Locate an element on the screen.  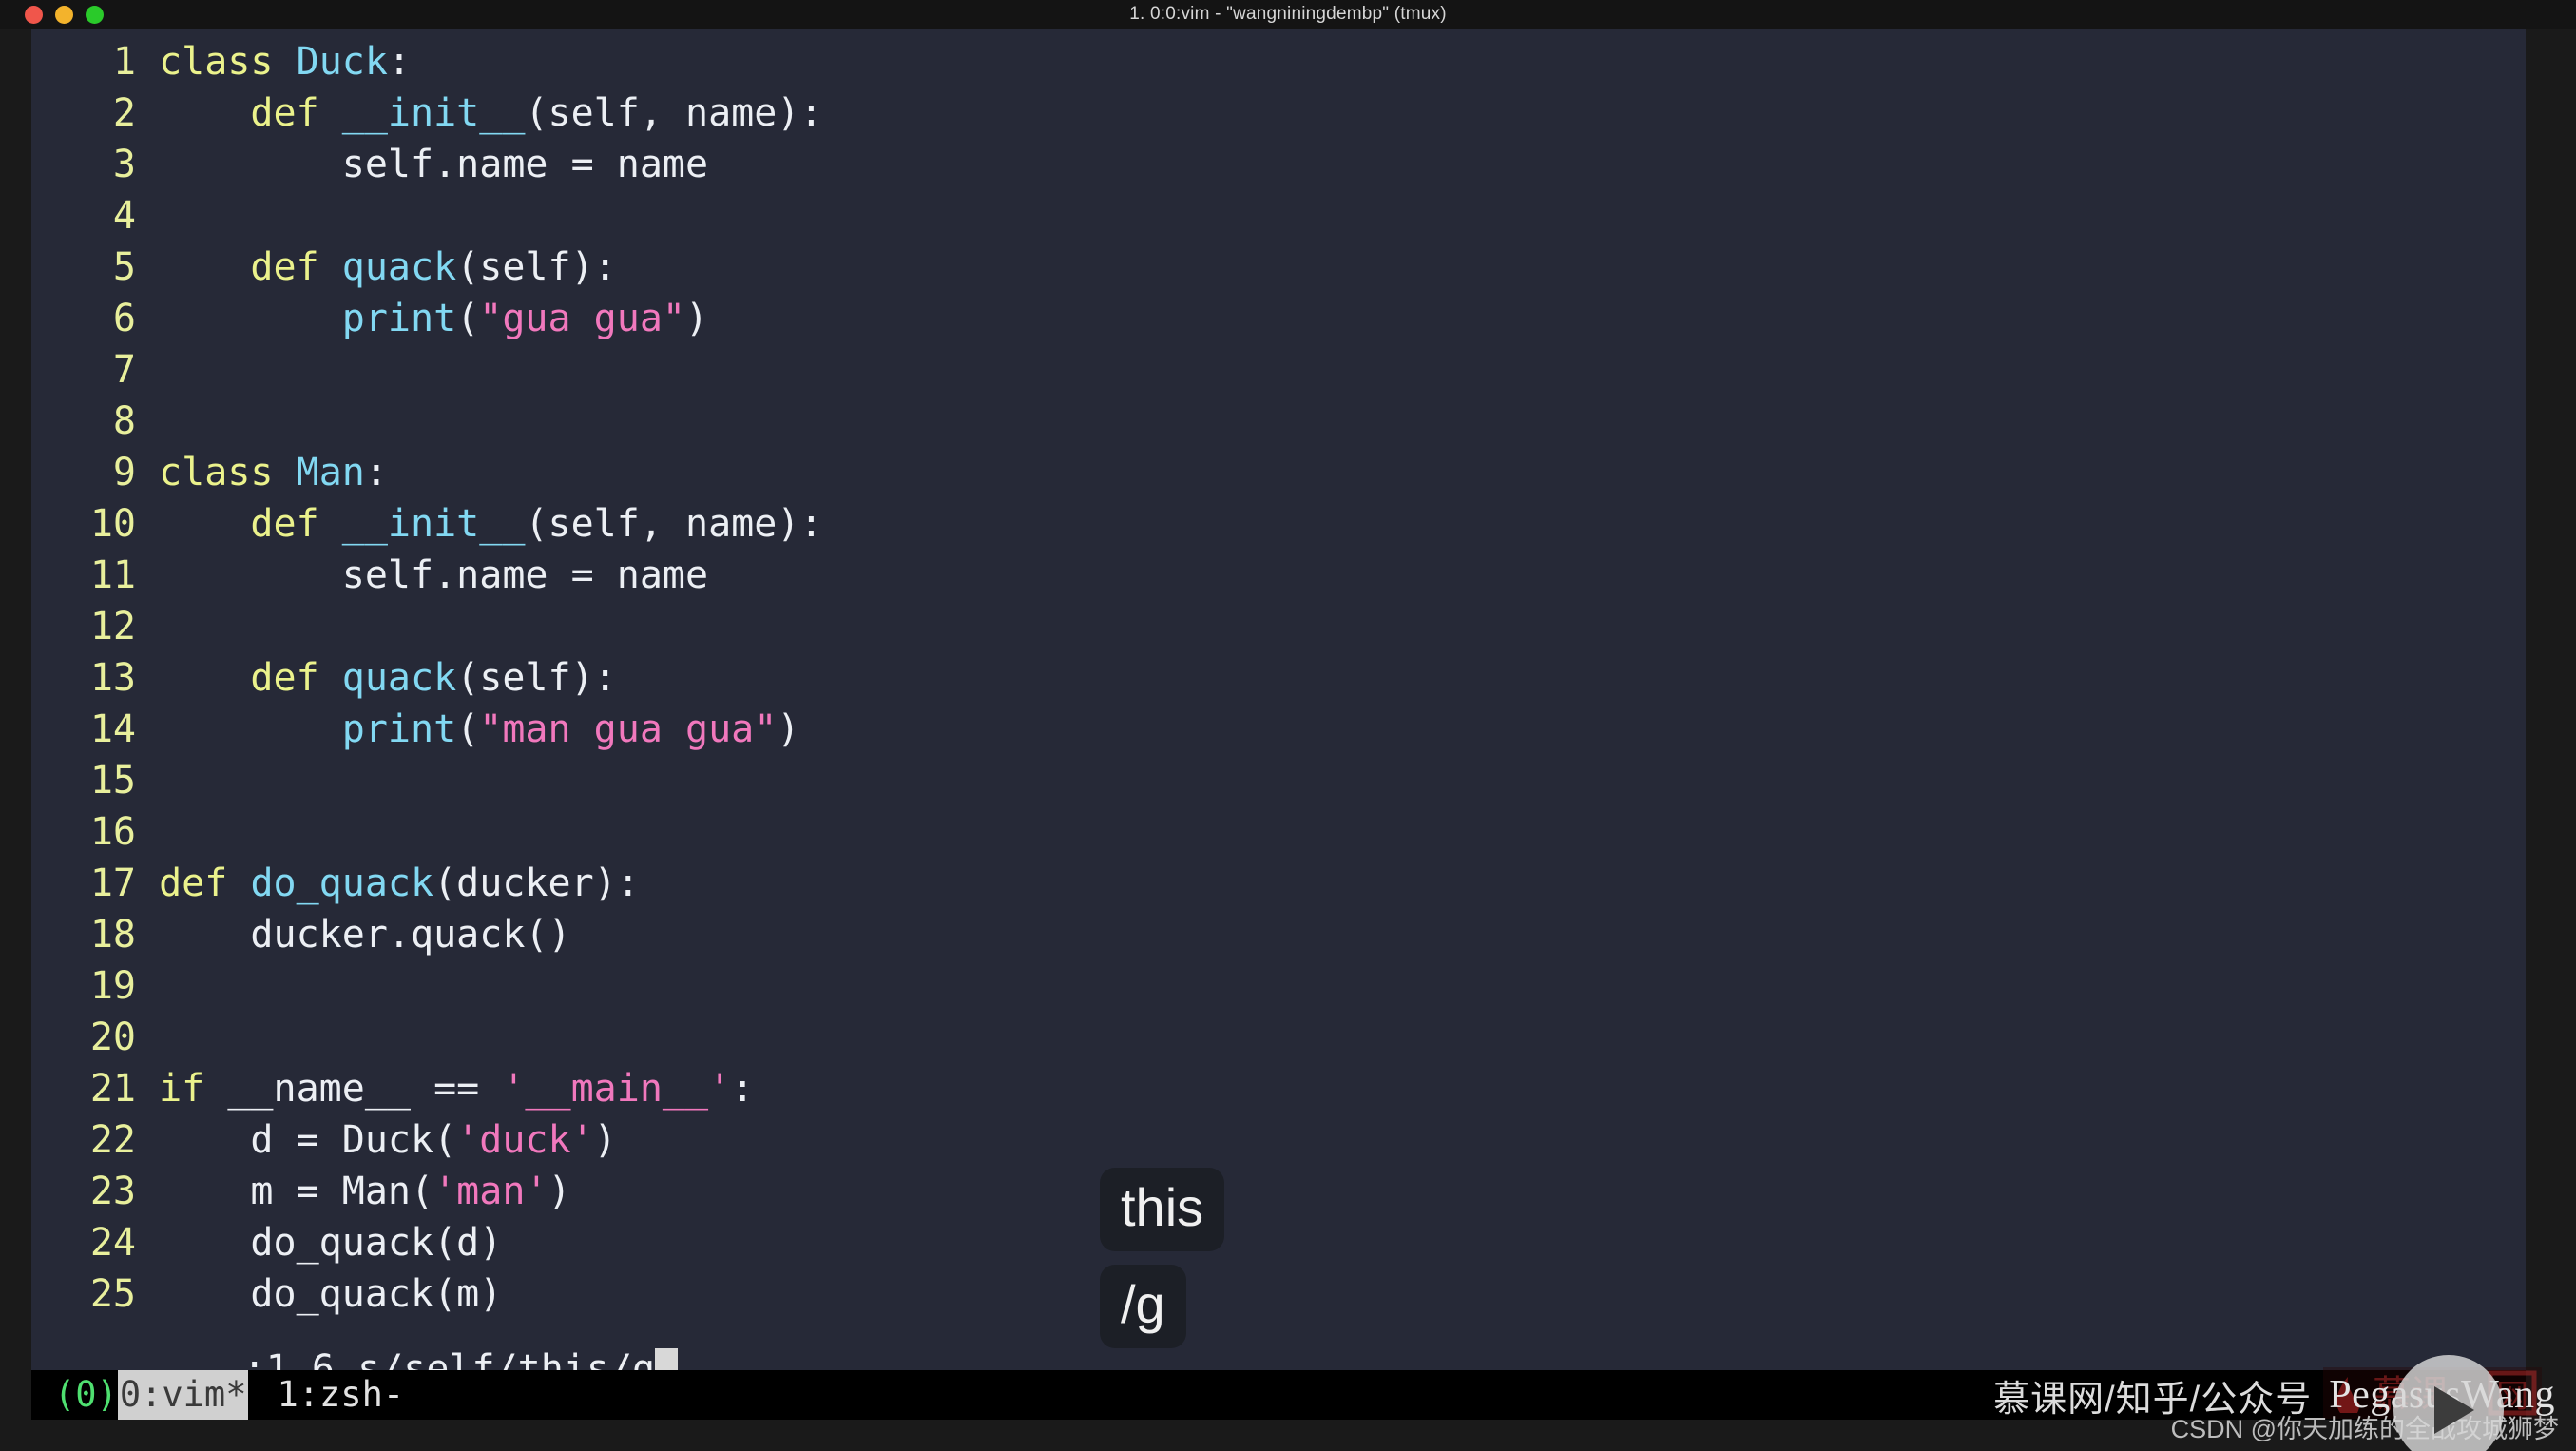
code-text: ducker.quack() is located at coordinates (353, 935).